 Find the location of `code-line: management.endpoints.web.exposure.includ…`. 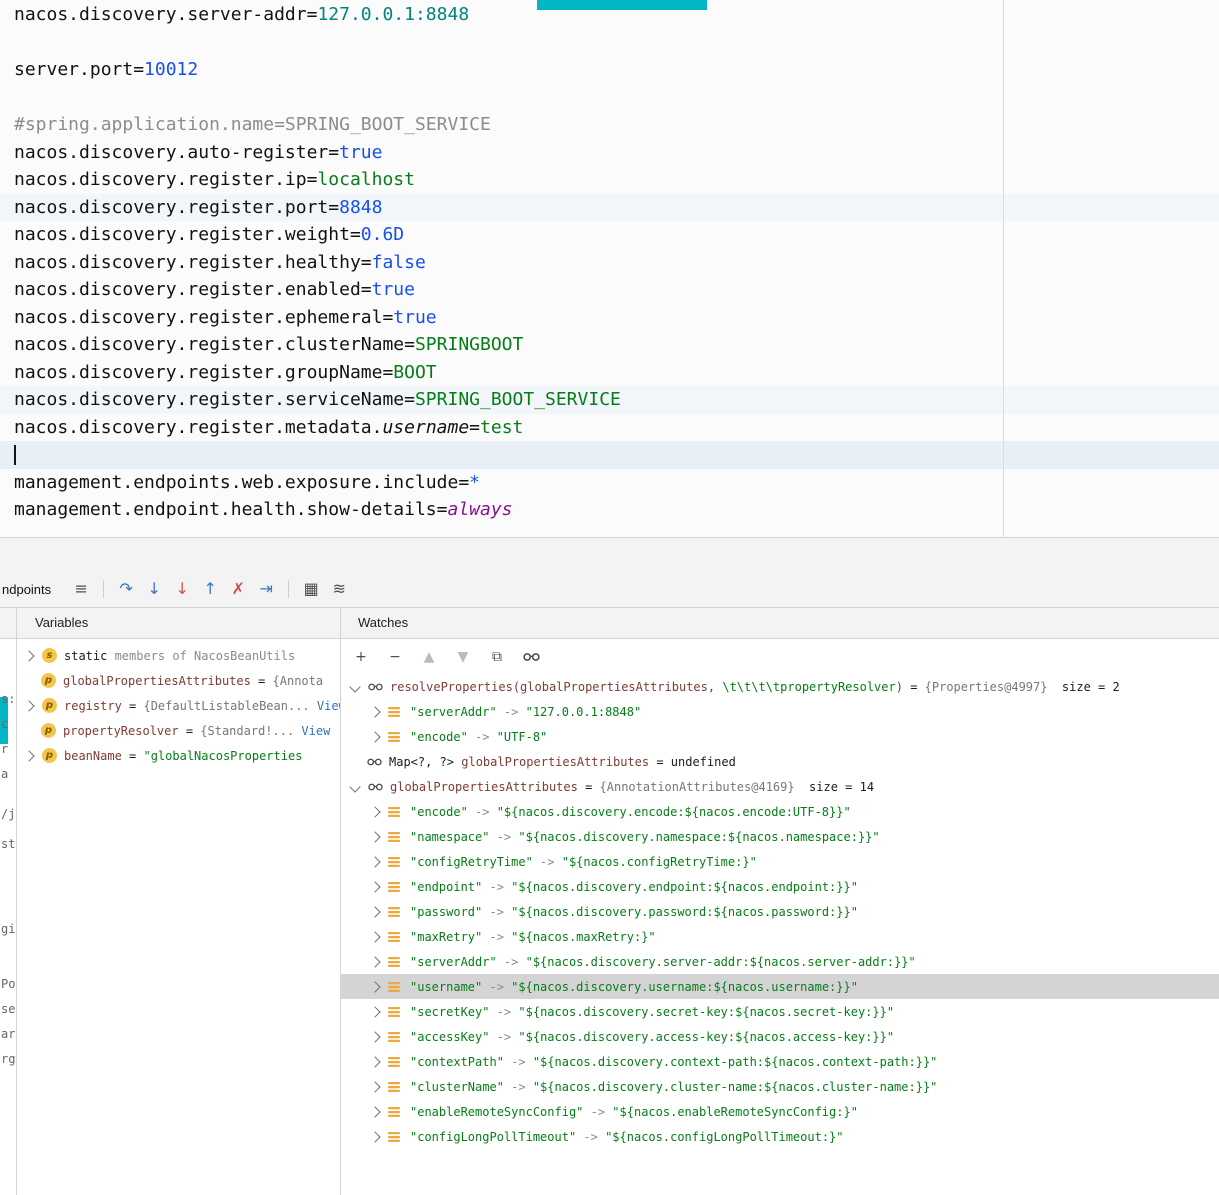

code-line: management.endpoints.web.exposure.includ… is located at coordinates (609, 483).